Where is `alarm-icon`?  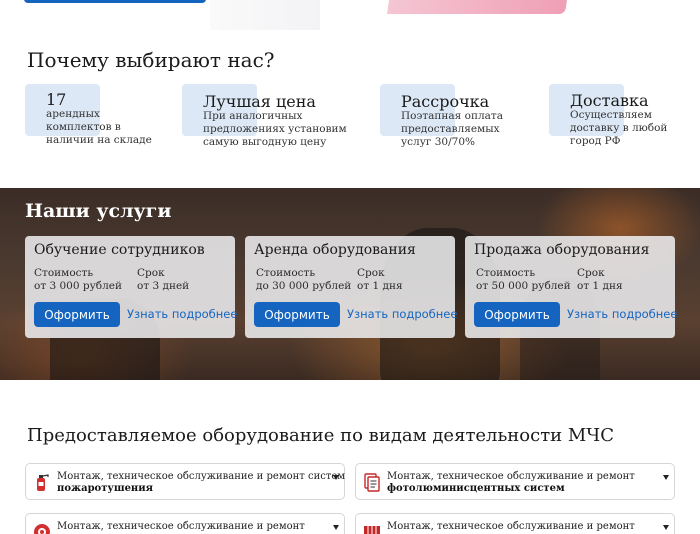 alarm-icon is located at coordinates (42, 529).